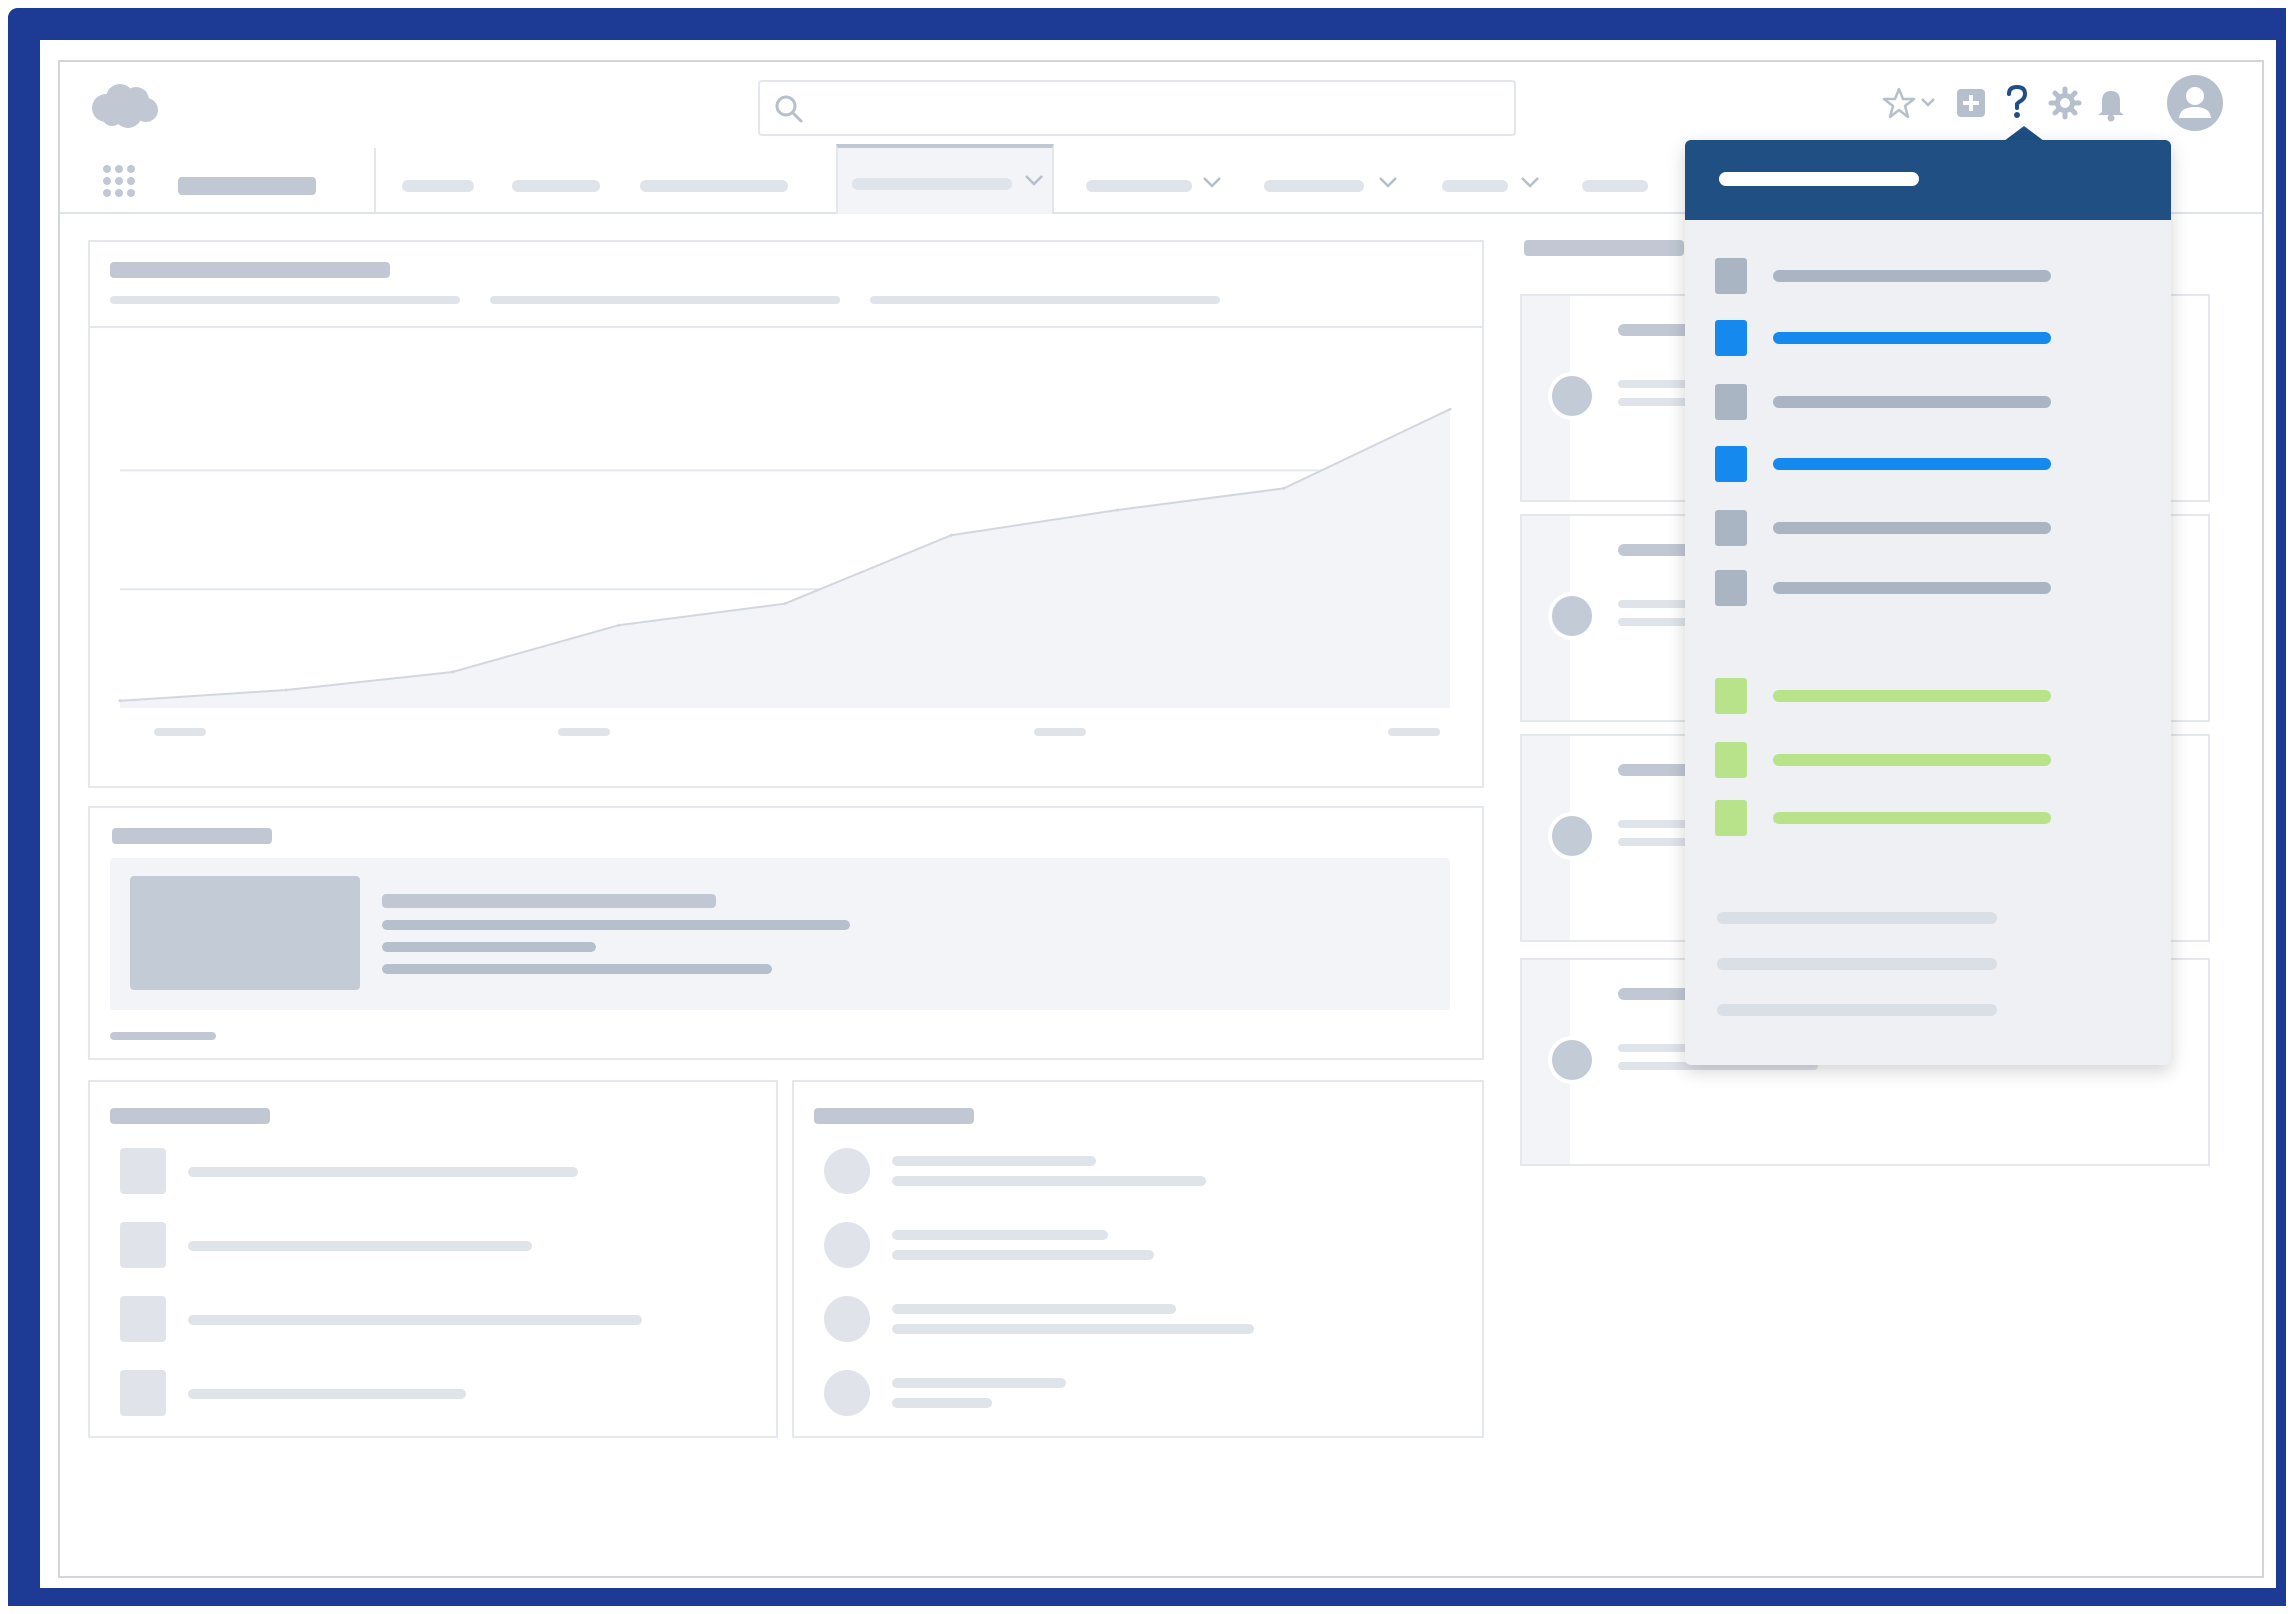 This screenshot has height=1614, width=2294. I want to click on frame-border-right, so click(2281, 807).